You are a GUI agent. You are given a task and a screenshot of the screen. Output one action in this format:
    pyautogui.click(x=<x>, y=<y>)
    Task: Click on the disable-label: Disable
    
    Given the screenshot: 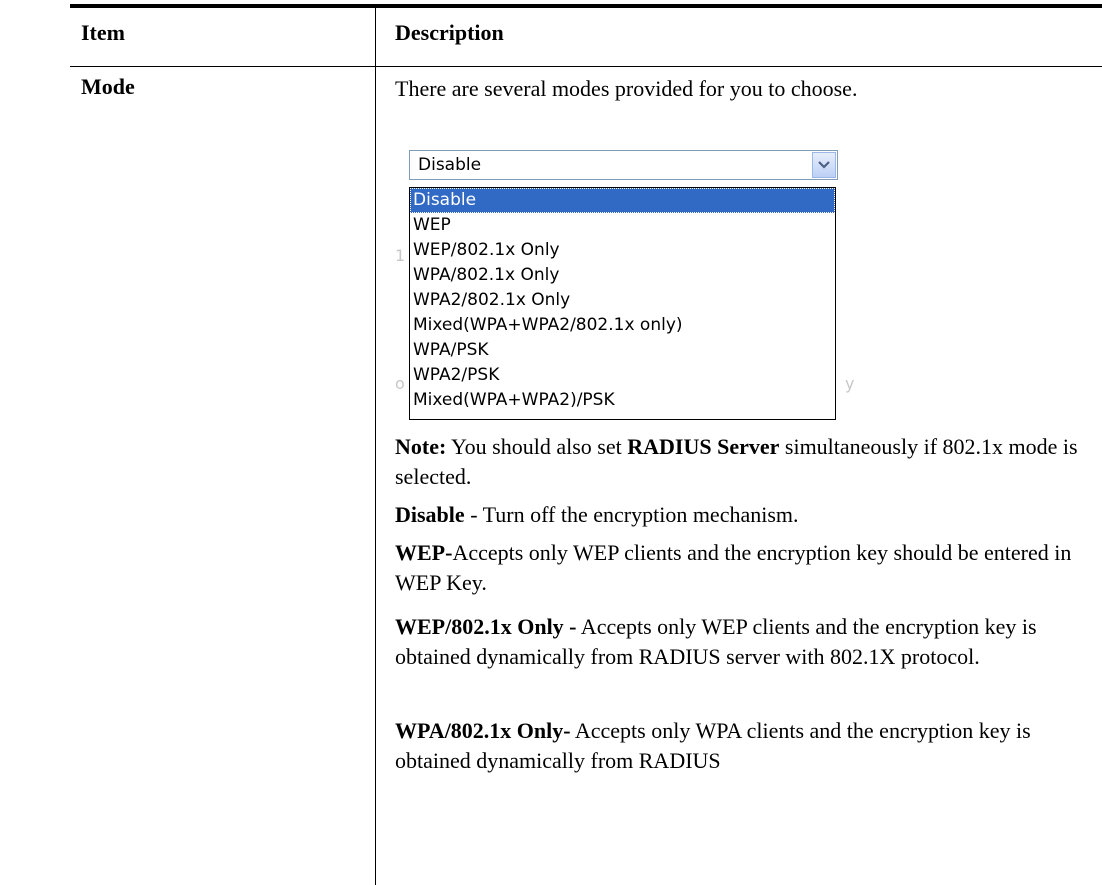 What is the action you would take?
    pyautogui.click(x=430, y=514)
    